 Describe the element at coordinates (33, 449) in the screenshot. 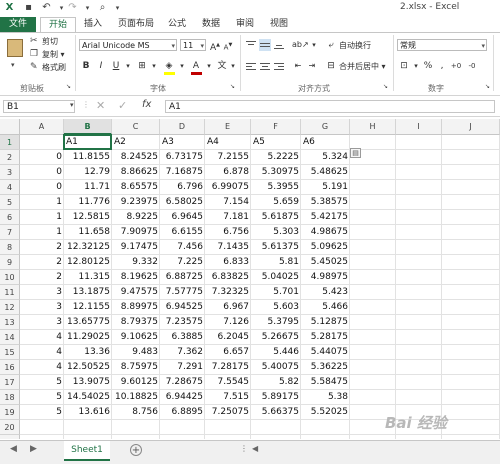

I see `sheet-next-icon: ▶` at that location.